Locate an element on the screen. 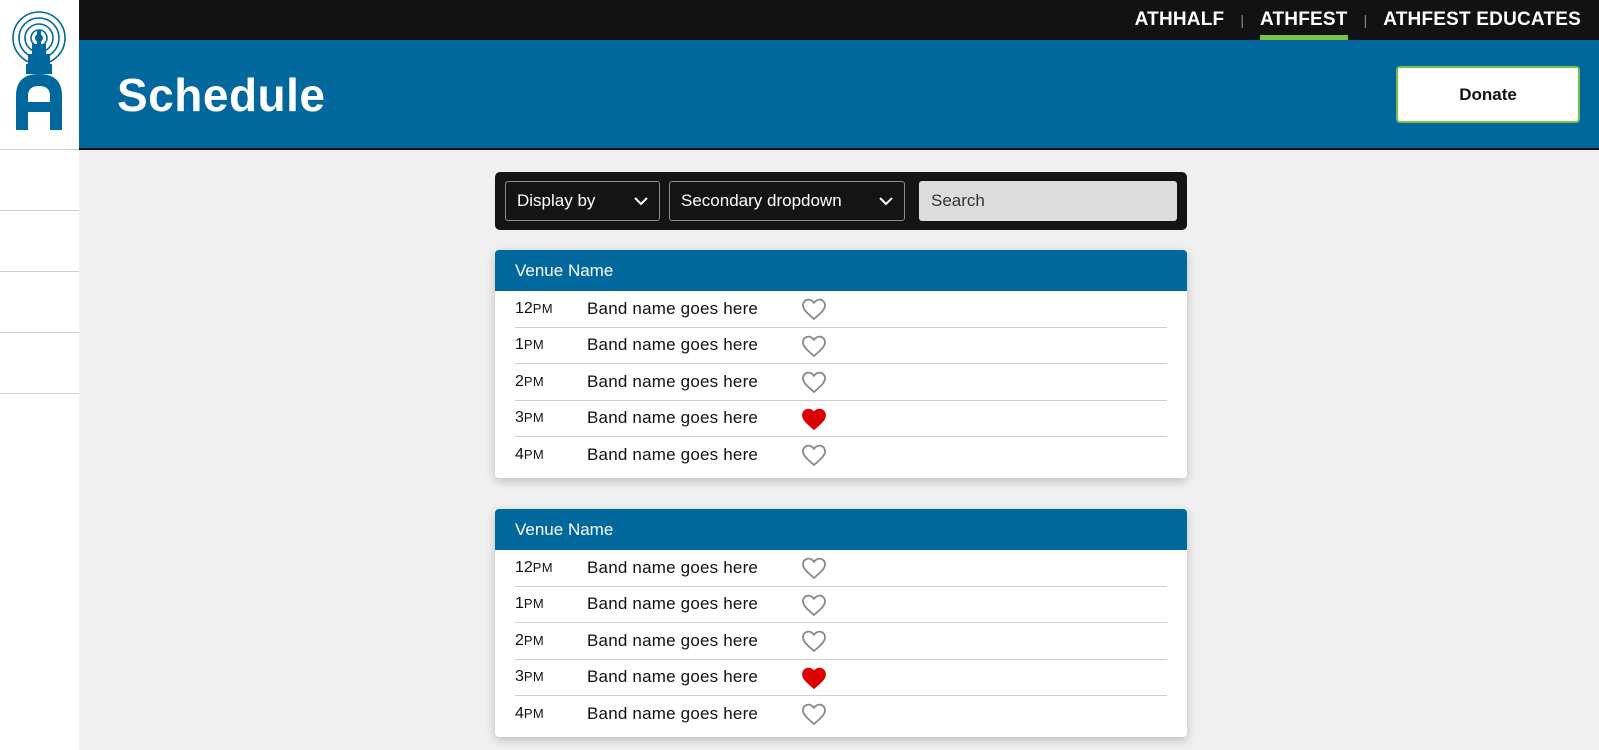 The height and width of the screenshot is (750, 1599). top-nav-bar: ATHHALF | ATHFEST | ATHFEST EDUCATES is located at coordinates (839, 20).